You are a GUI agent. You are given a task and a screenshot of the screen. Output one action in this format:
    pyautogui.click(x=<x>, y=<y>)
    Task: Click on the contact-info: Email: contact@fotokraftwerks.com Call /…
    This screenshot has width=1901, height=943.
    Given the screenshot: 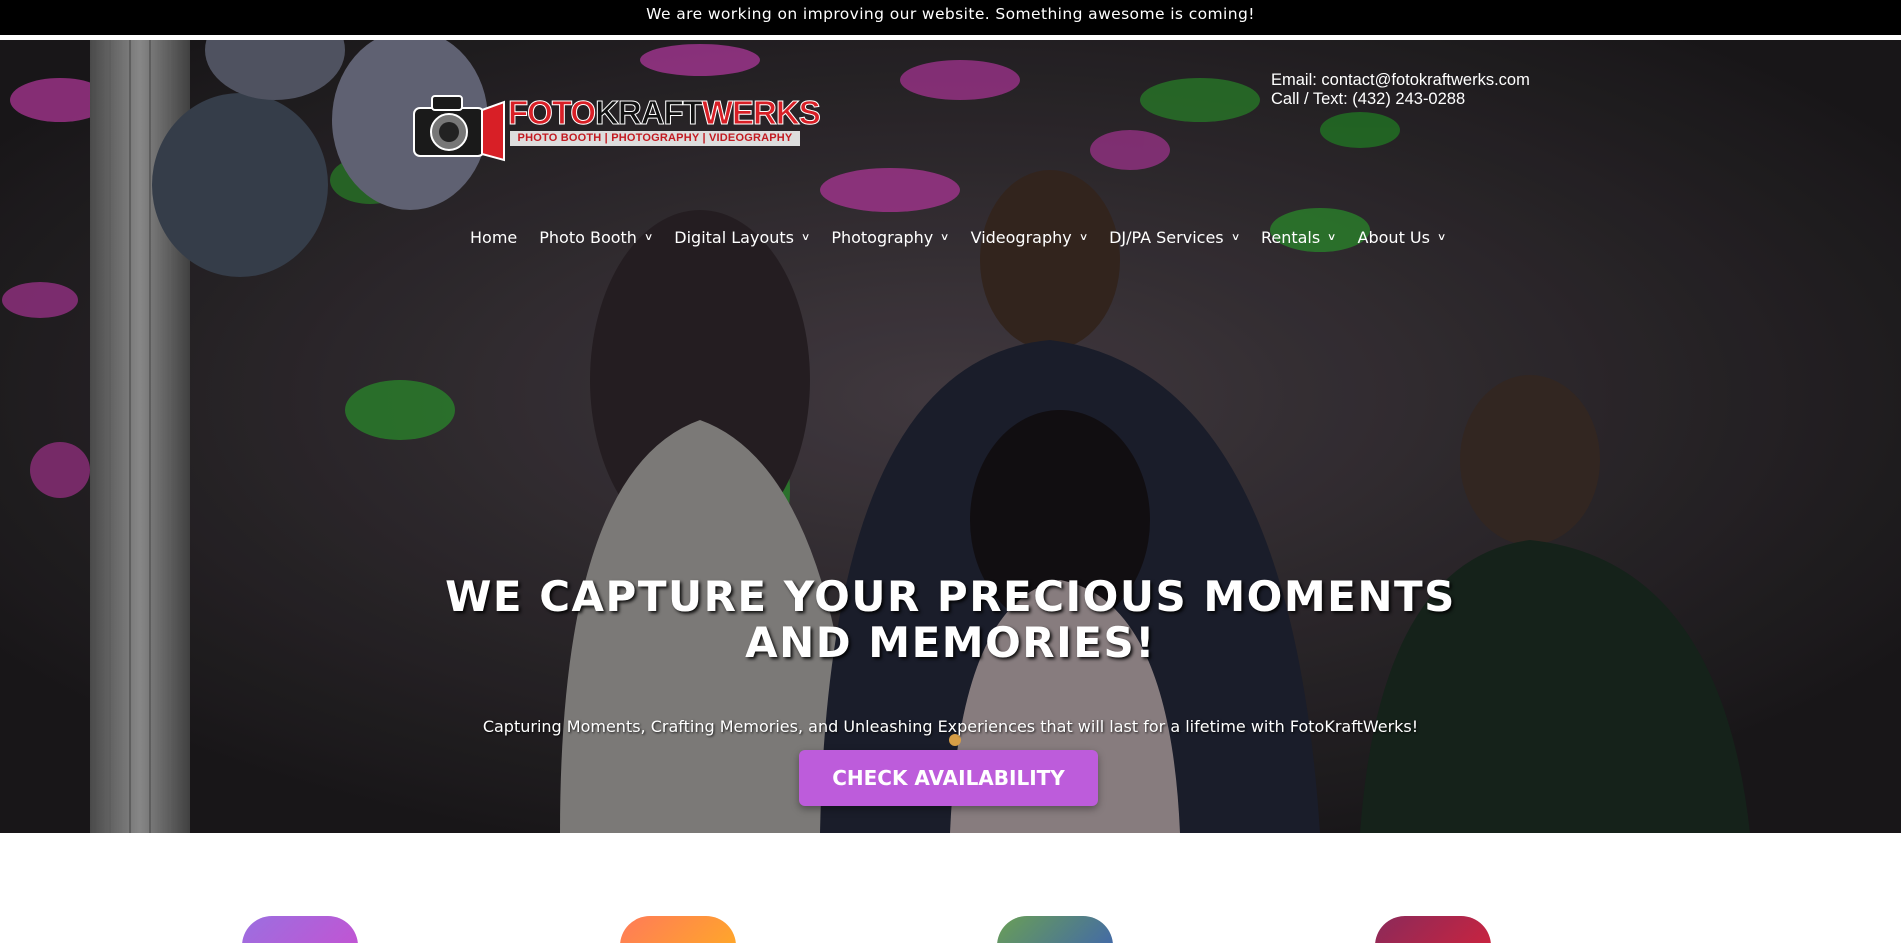 What is the action you would take?
    pyautogui.click(x=1400, y=90)
    